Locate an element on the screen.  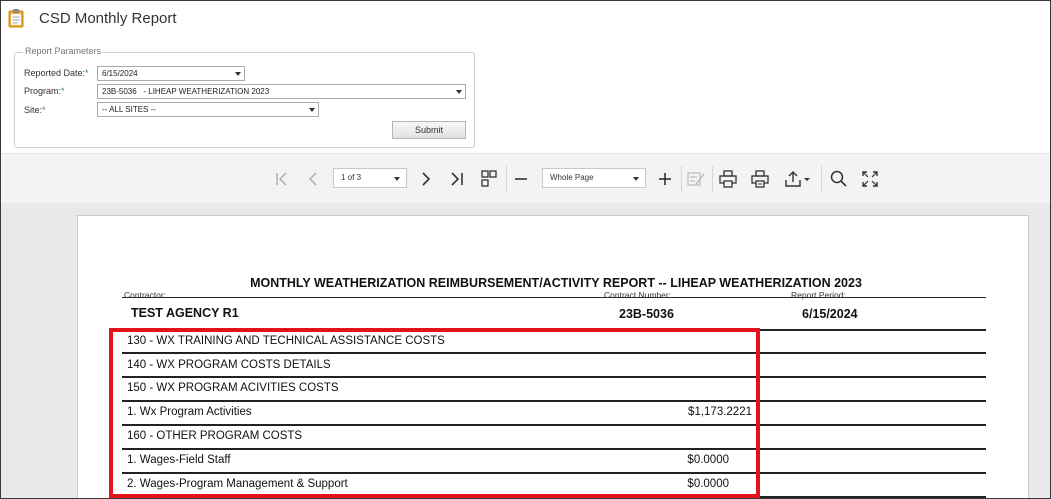
clipboard-icon is located at coordinates (16, 18).